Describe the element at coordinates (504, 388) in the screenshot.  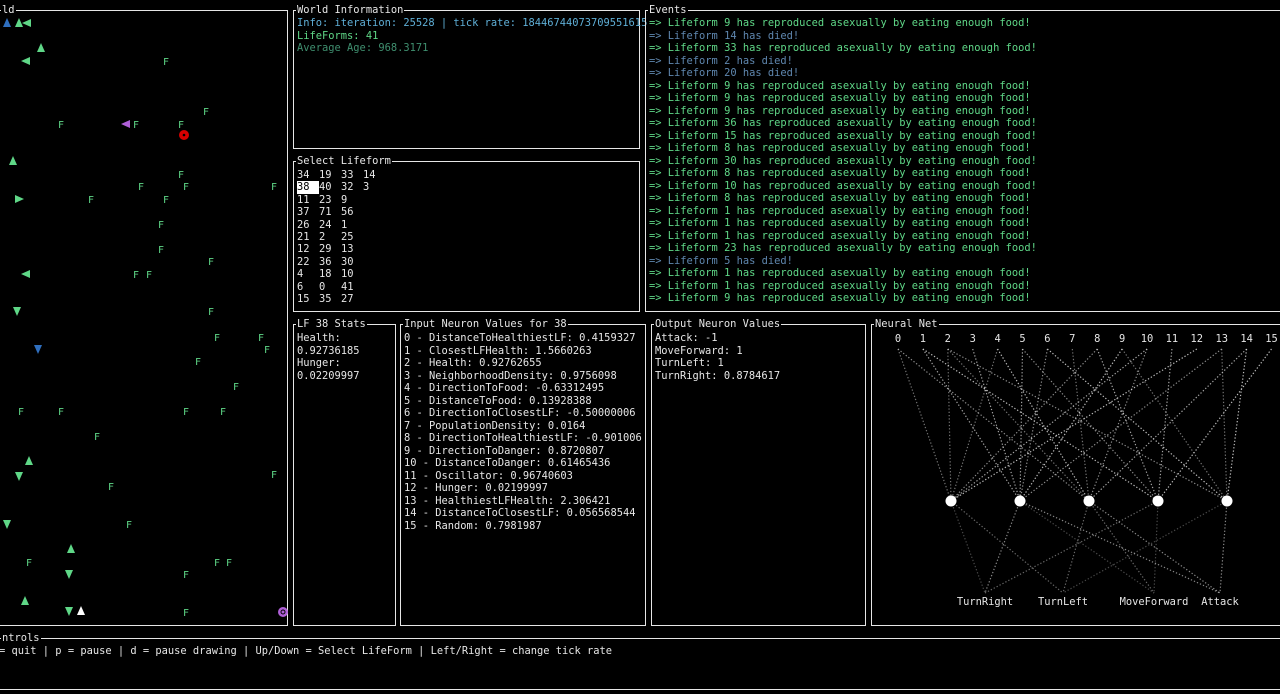
I see `input-neuron-value: 4 - DirectionToFood: -0.63312495` at that location.